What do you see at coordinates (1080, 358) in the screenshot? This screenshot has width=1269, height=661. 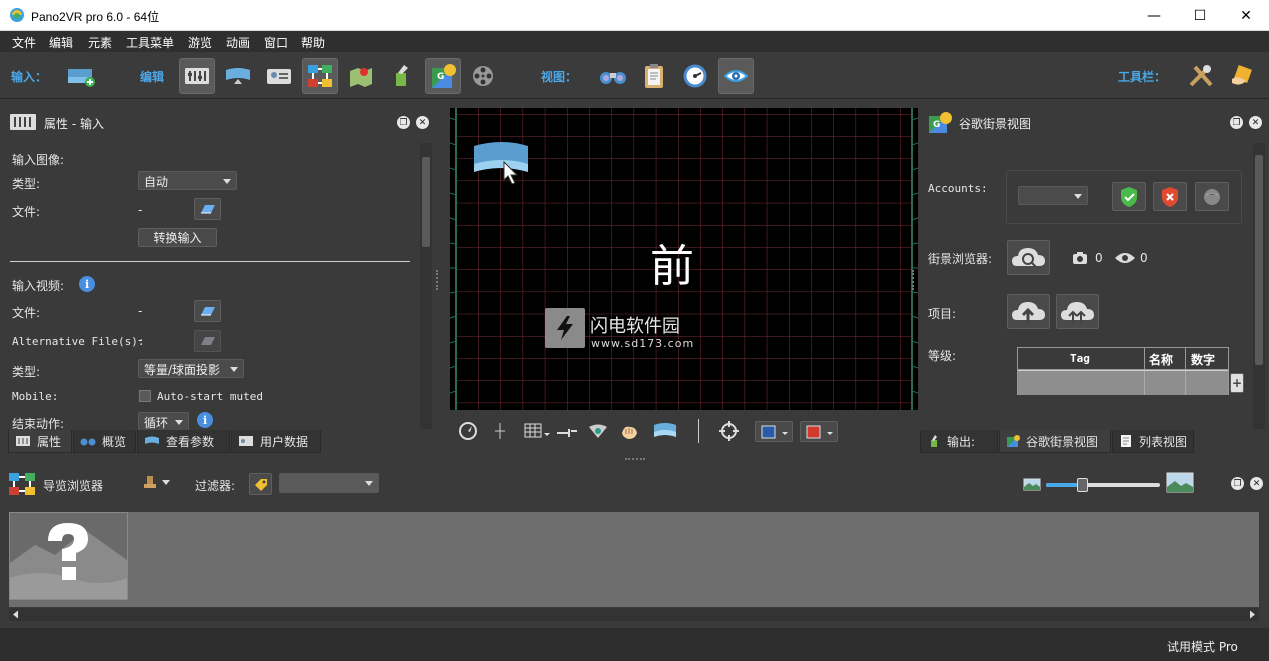 I see `col-tag: Tag` at bounding box center [1080, 358].